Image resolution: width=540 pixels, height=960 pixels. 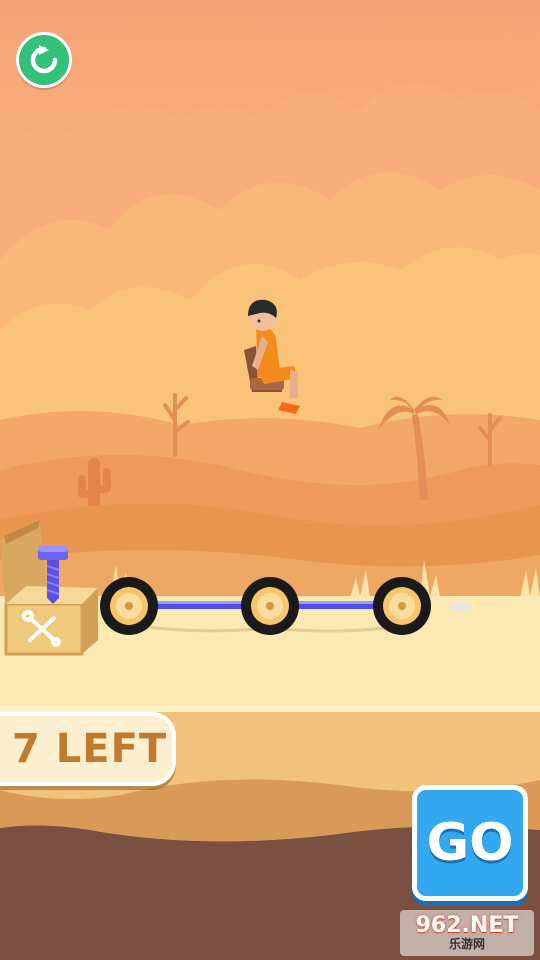 I want to click on go-button: GO, so click(x=470, y=843).